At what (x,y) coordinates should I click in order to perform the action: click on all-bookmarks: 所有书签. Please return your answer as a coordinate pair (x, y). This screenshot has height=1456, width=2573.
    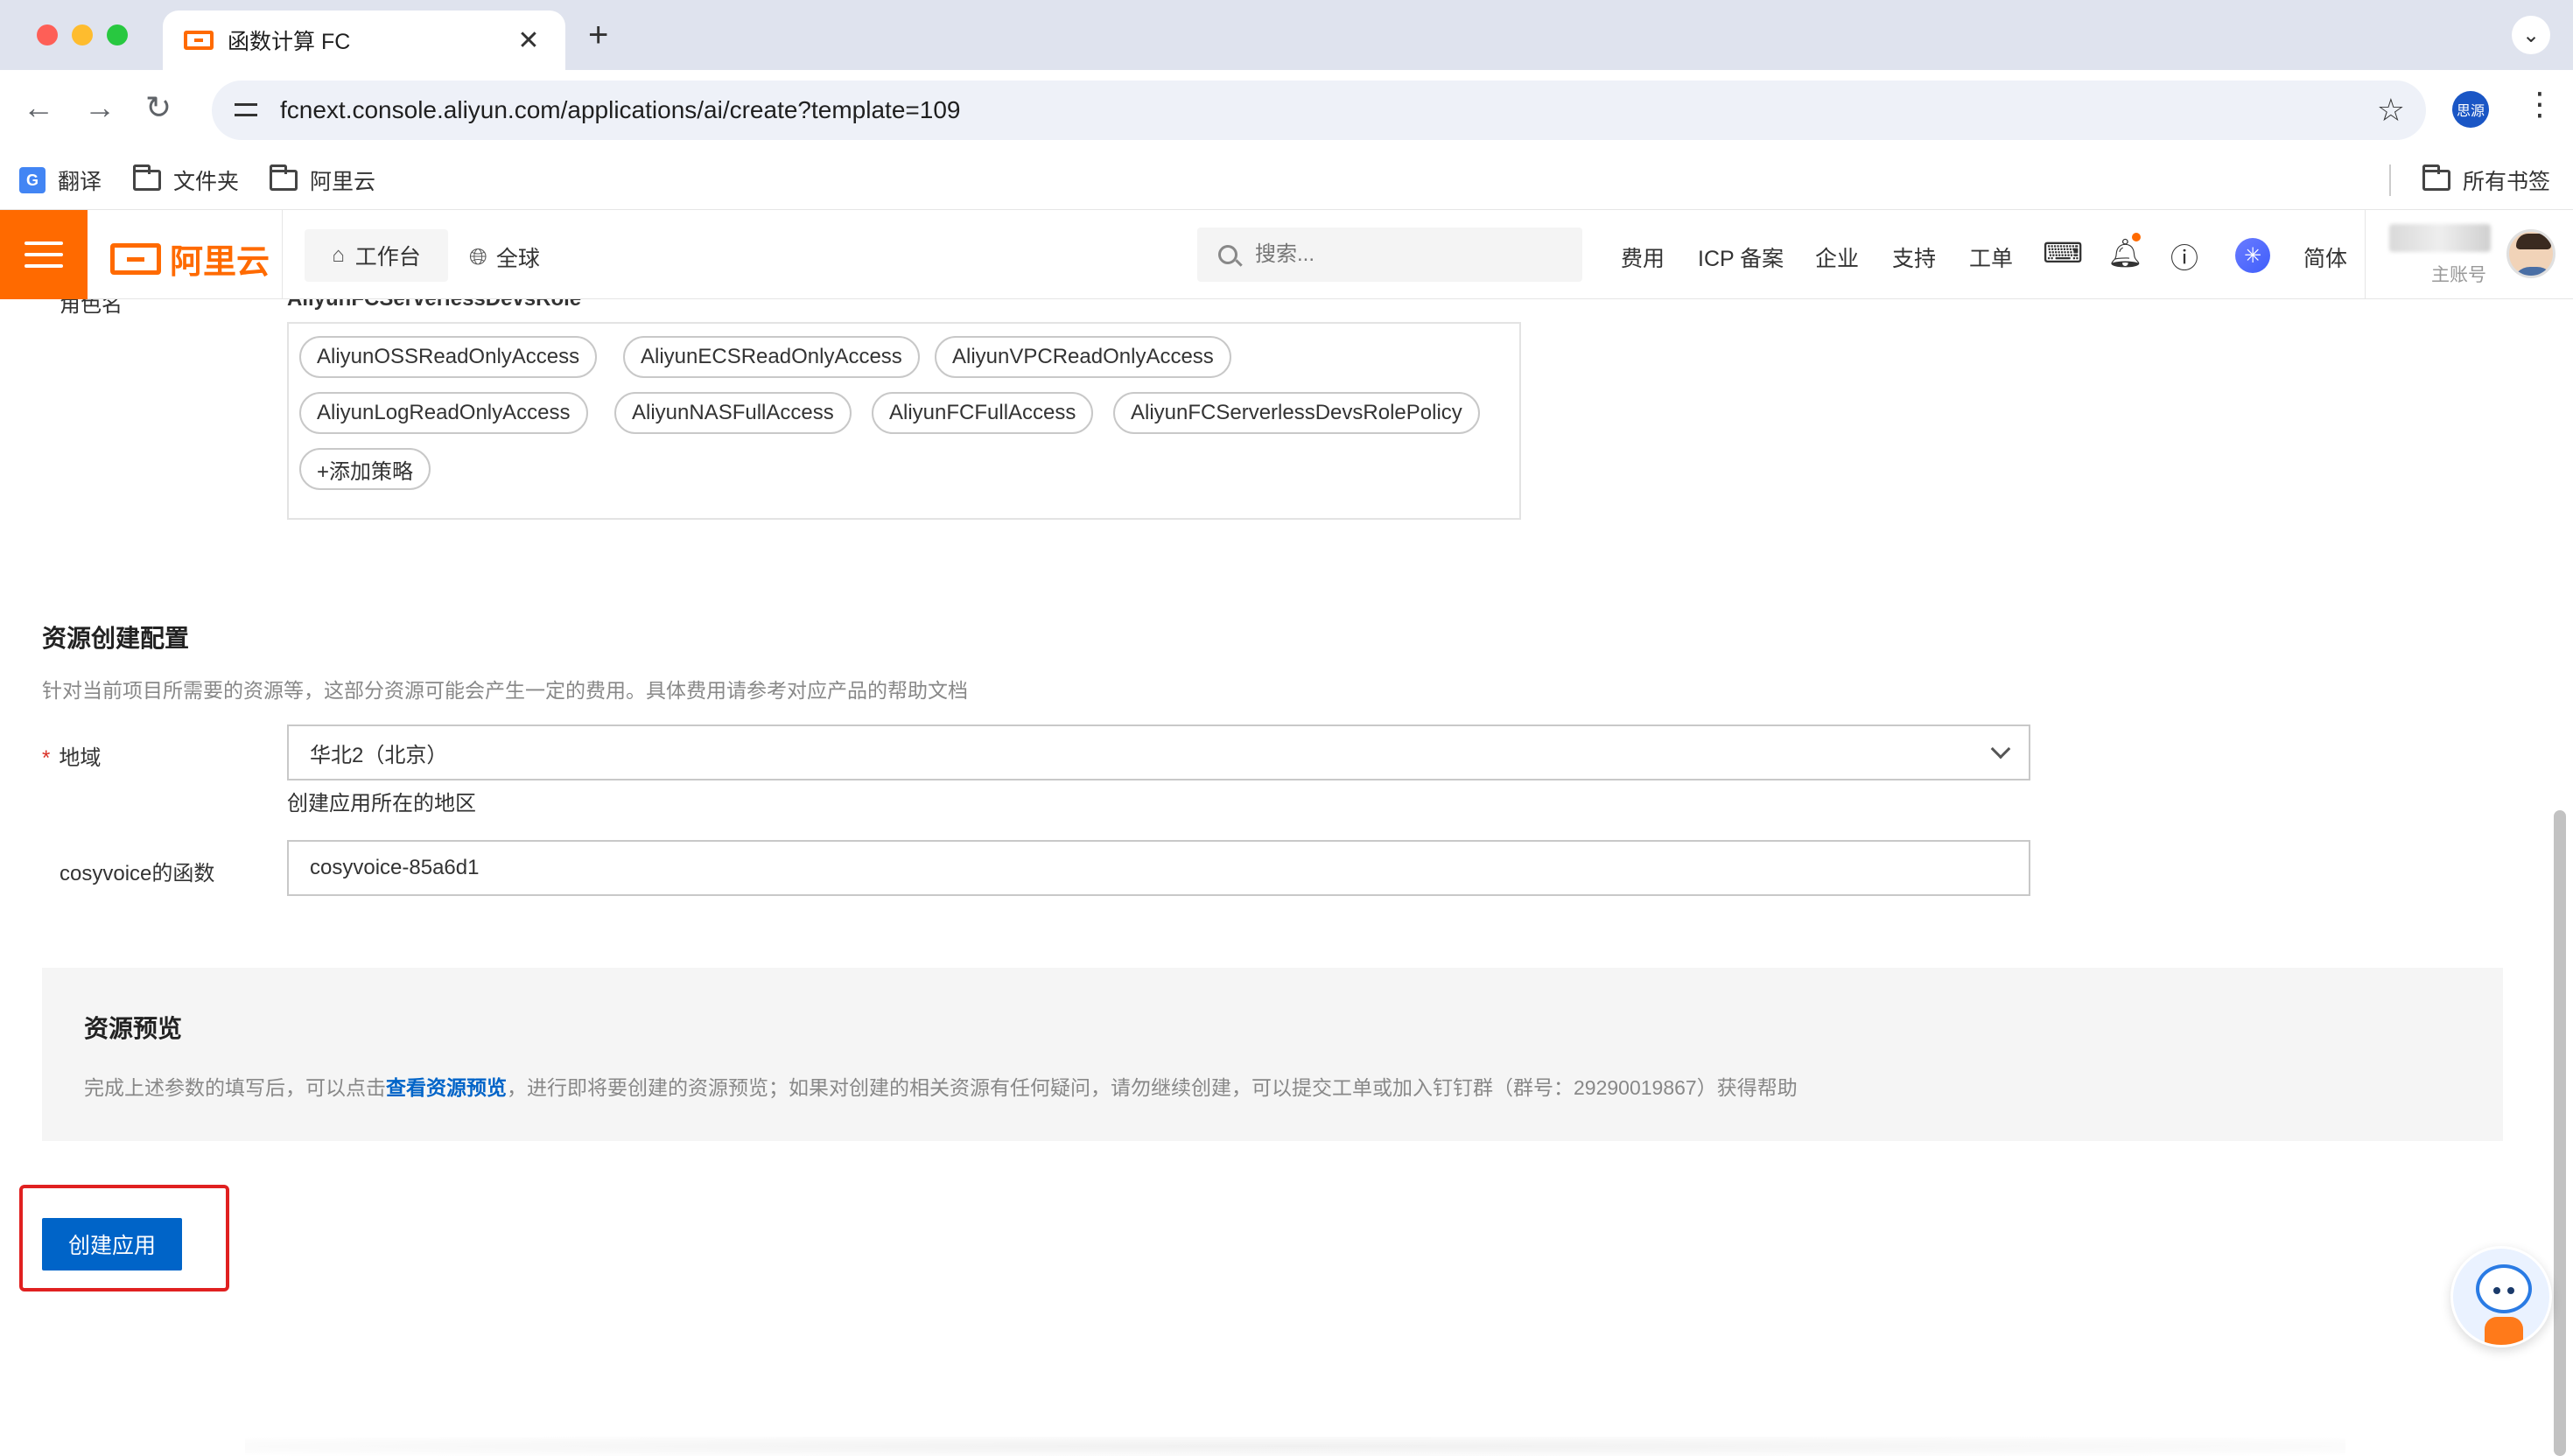
    Looking at the image, I should click on (2486, 180).